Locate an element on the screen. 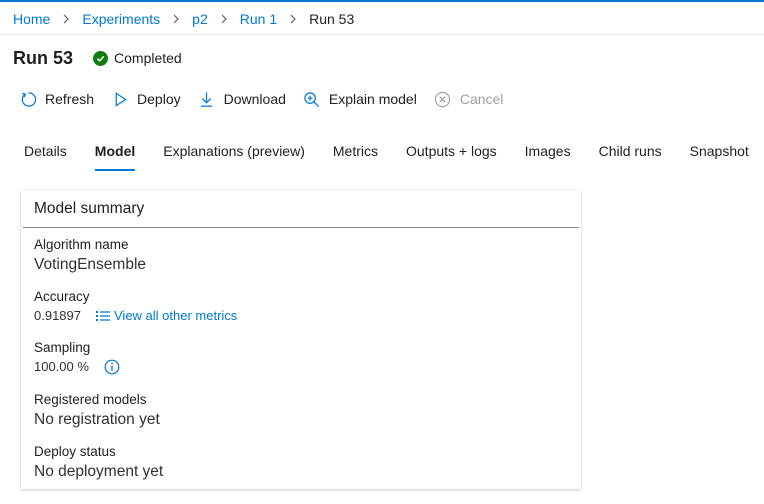 This screenshot has width=764, height=504. deploy-label: Deploy is located at coordinates (159, 99).